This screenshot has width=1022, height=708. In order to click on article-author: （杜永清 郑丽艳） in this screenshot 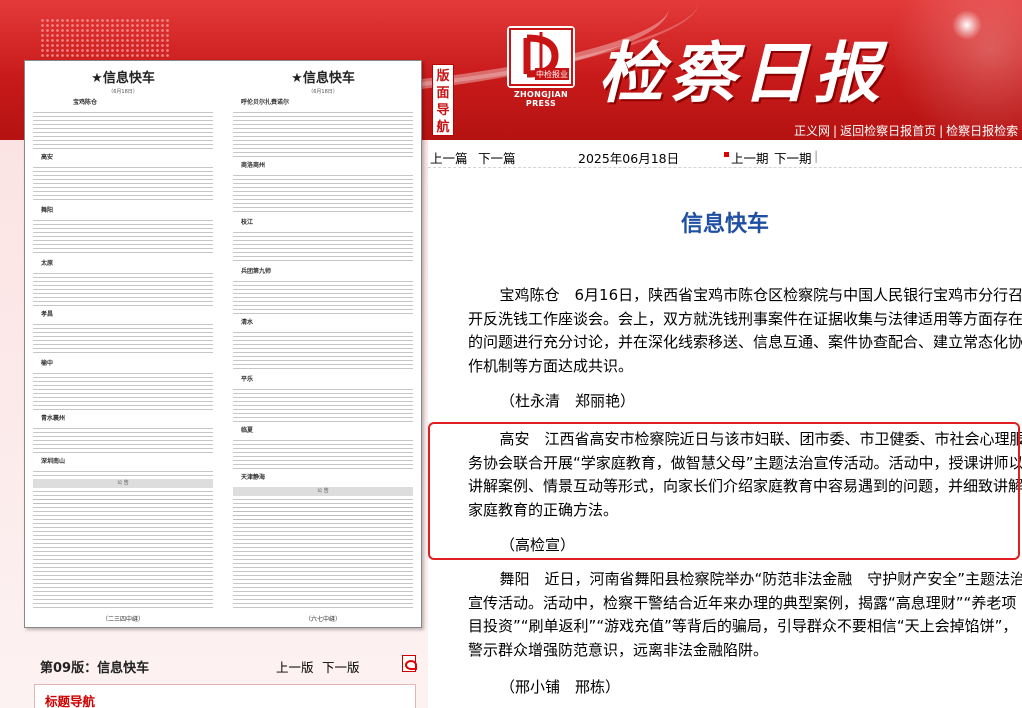, I will do `click(568, 401)`.